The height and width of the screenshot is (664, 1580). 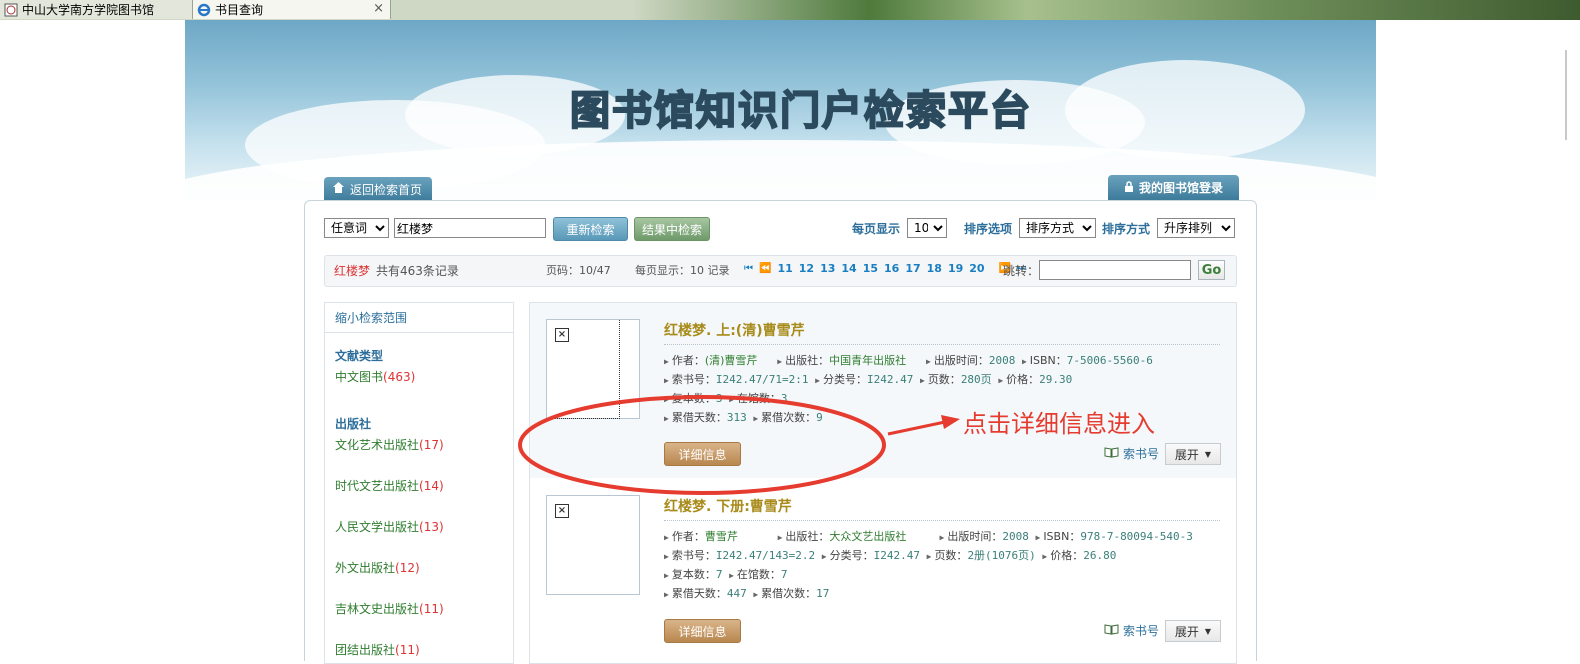 What do you see at coordinates (1059, 424) in the screenshot?
I see `annotation-text: 点击详细信息进入` at bounding box center [1059, 424].